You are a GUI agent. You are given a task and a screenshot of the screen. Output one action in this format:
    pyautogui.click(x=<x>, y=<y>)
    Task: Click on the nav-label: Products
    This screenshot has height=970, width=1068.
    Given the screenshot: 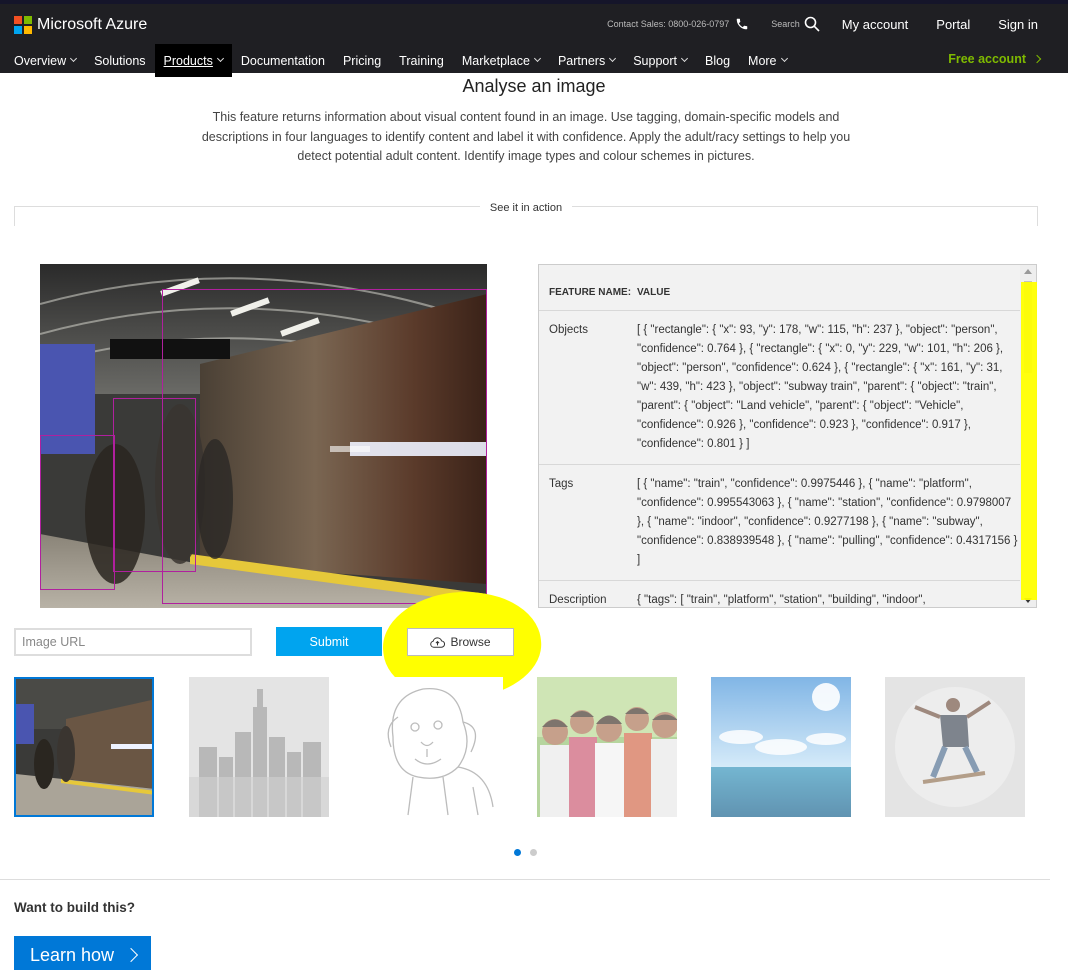 What is the action you would take?
    pyautogui.click(x=188, y=60)
    